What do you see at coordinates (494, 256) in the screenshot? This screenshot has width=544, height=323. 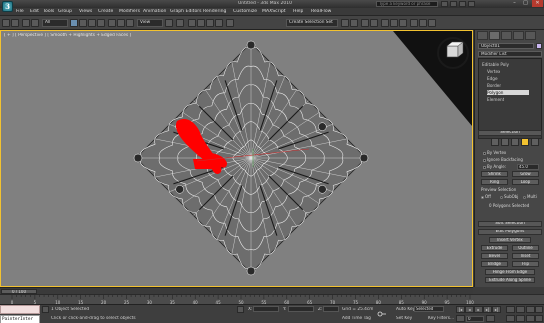 I see `bevel-button: Bevel` at bounding box center [494, 256].